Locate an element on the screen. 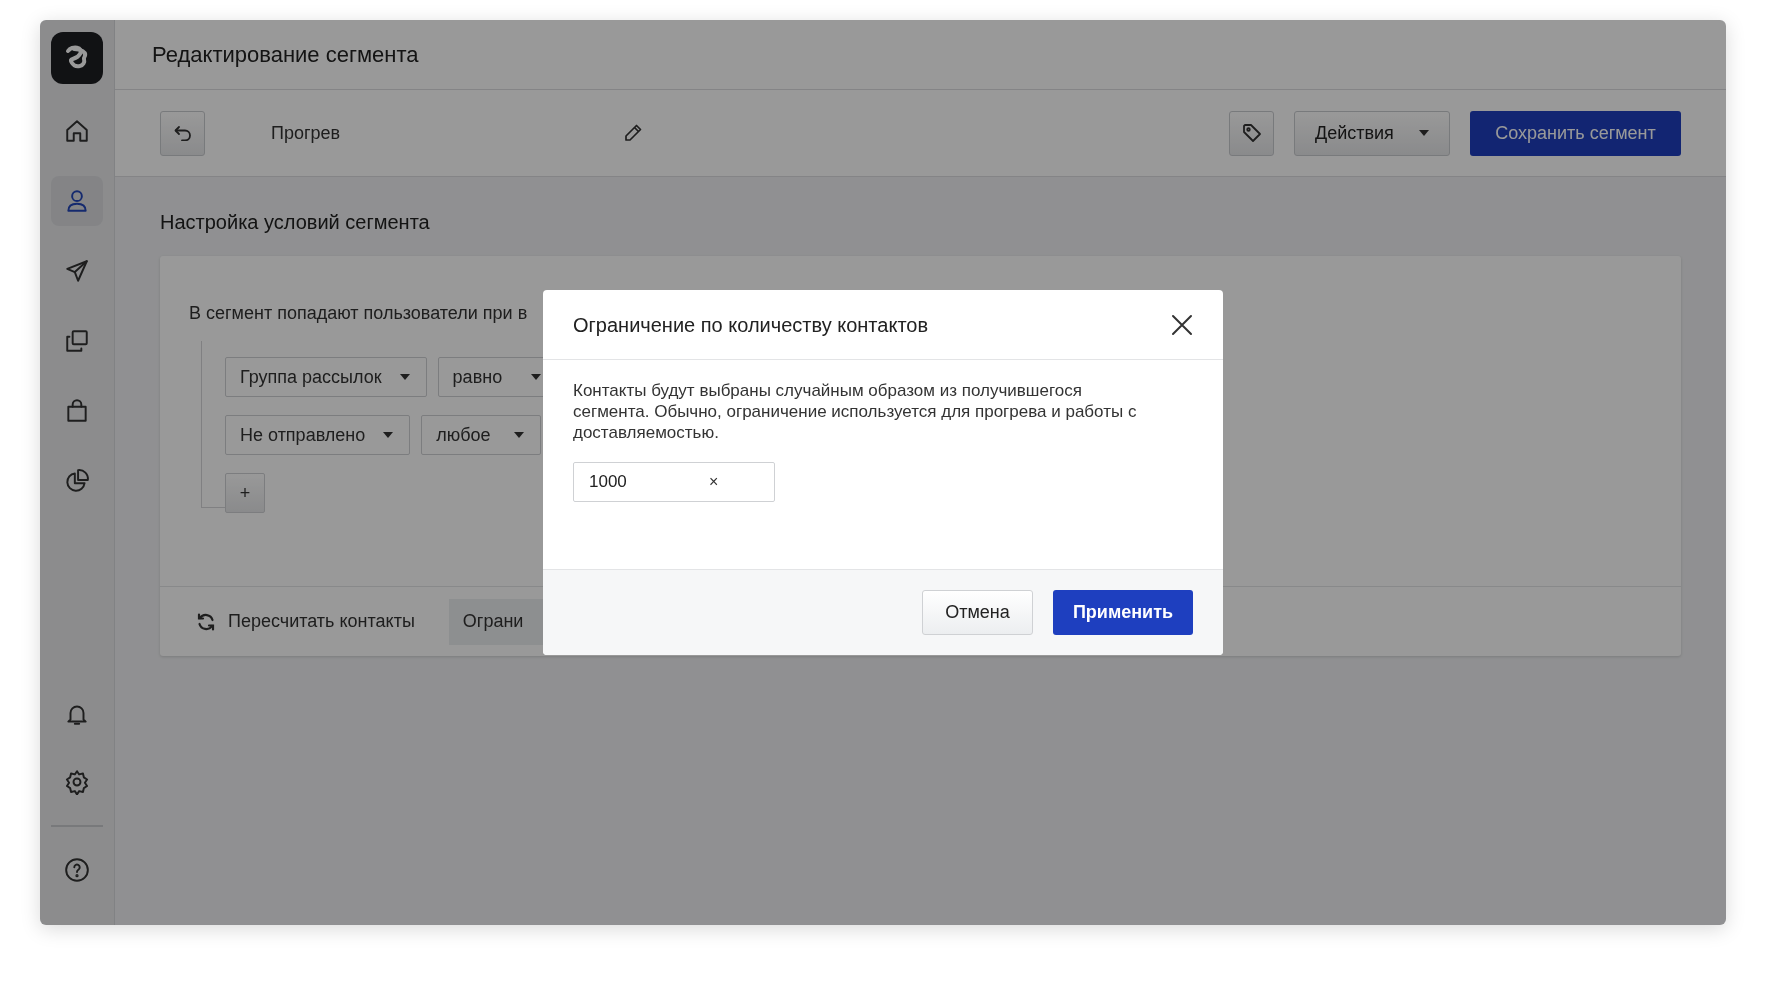 Image resolution: width=1766 pixels, height=986 pixels. clear-button: × is located at coordinates (714, 482).